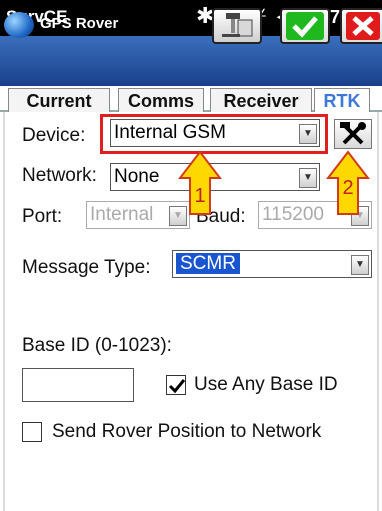  I want to click on tab-current: Current, so click(59, 100).